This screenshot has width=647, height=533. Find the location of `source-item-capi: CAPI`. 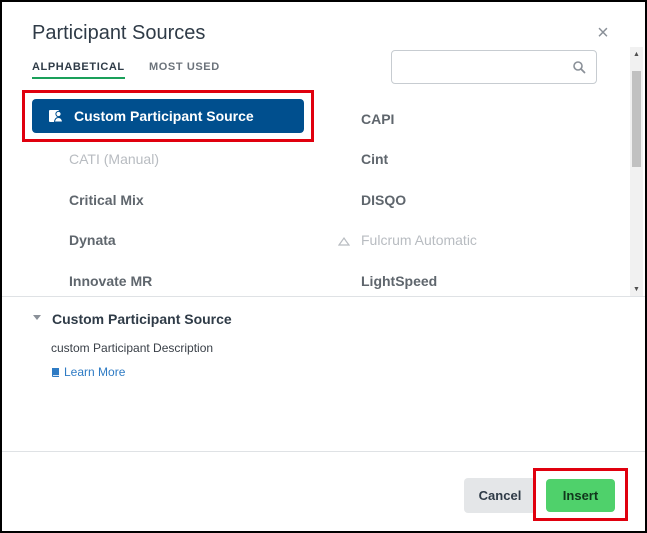

source-item-capi: CAPI is located at coordinates (377, 119).